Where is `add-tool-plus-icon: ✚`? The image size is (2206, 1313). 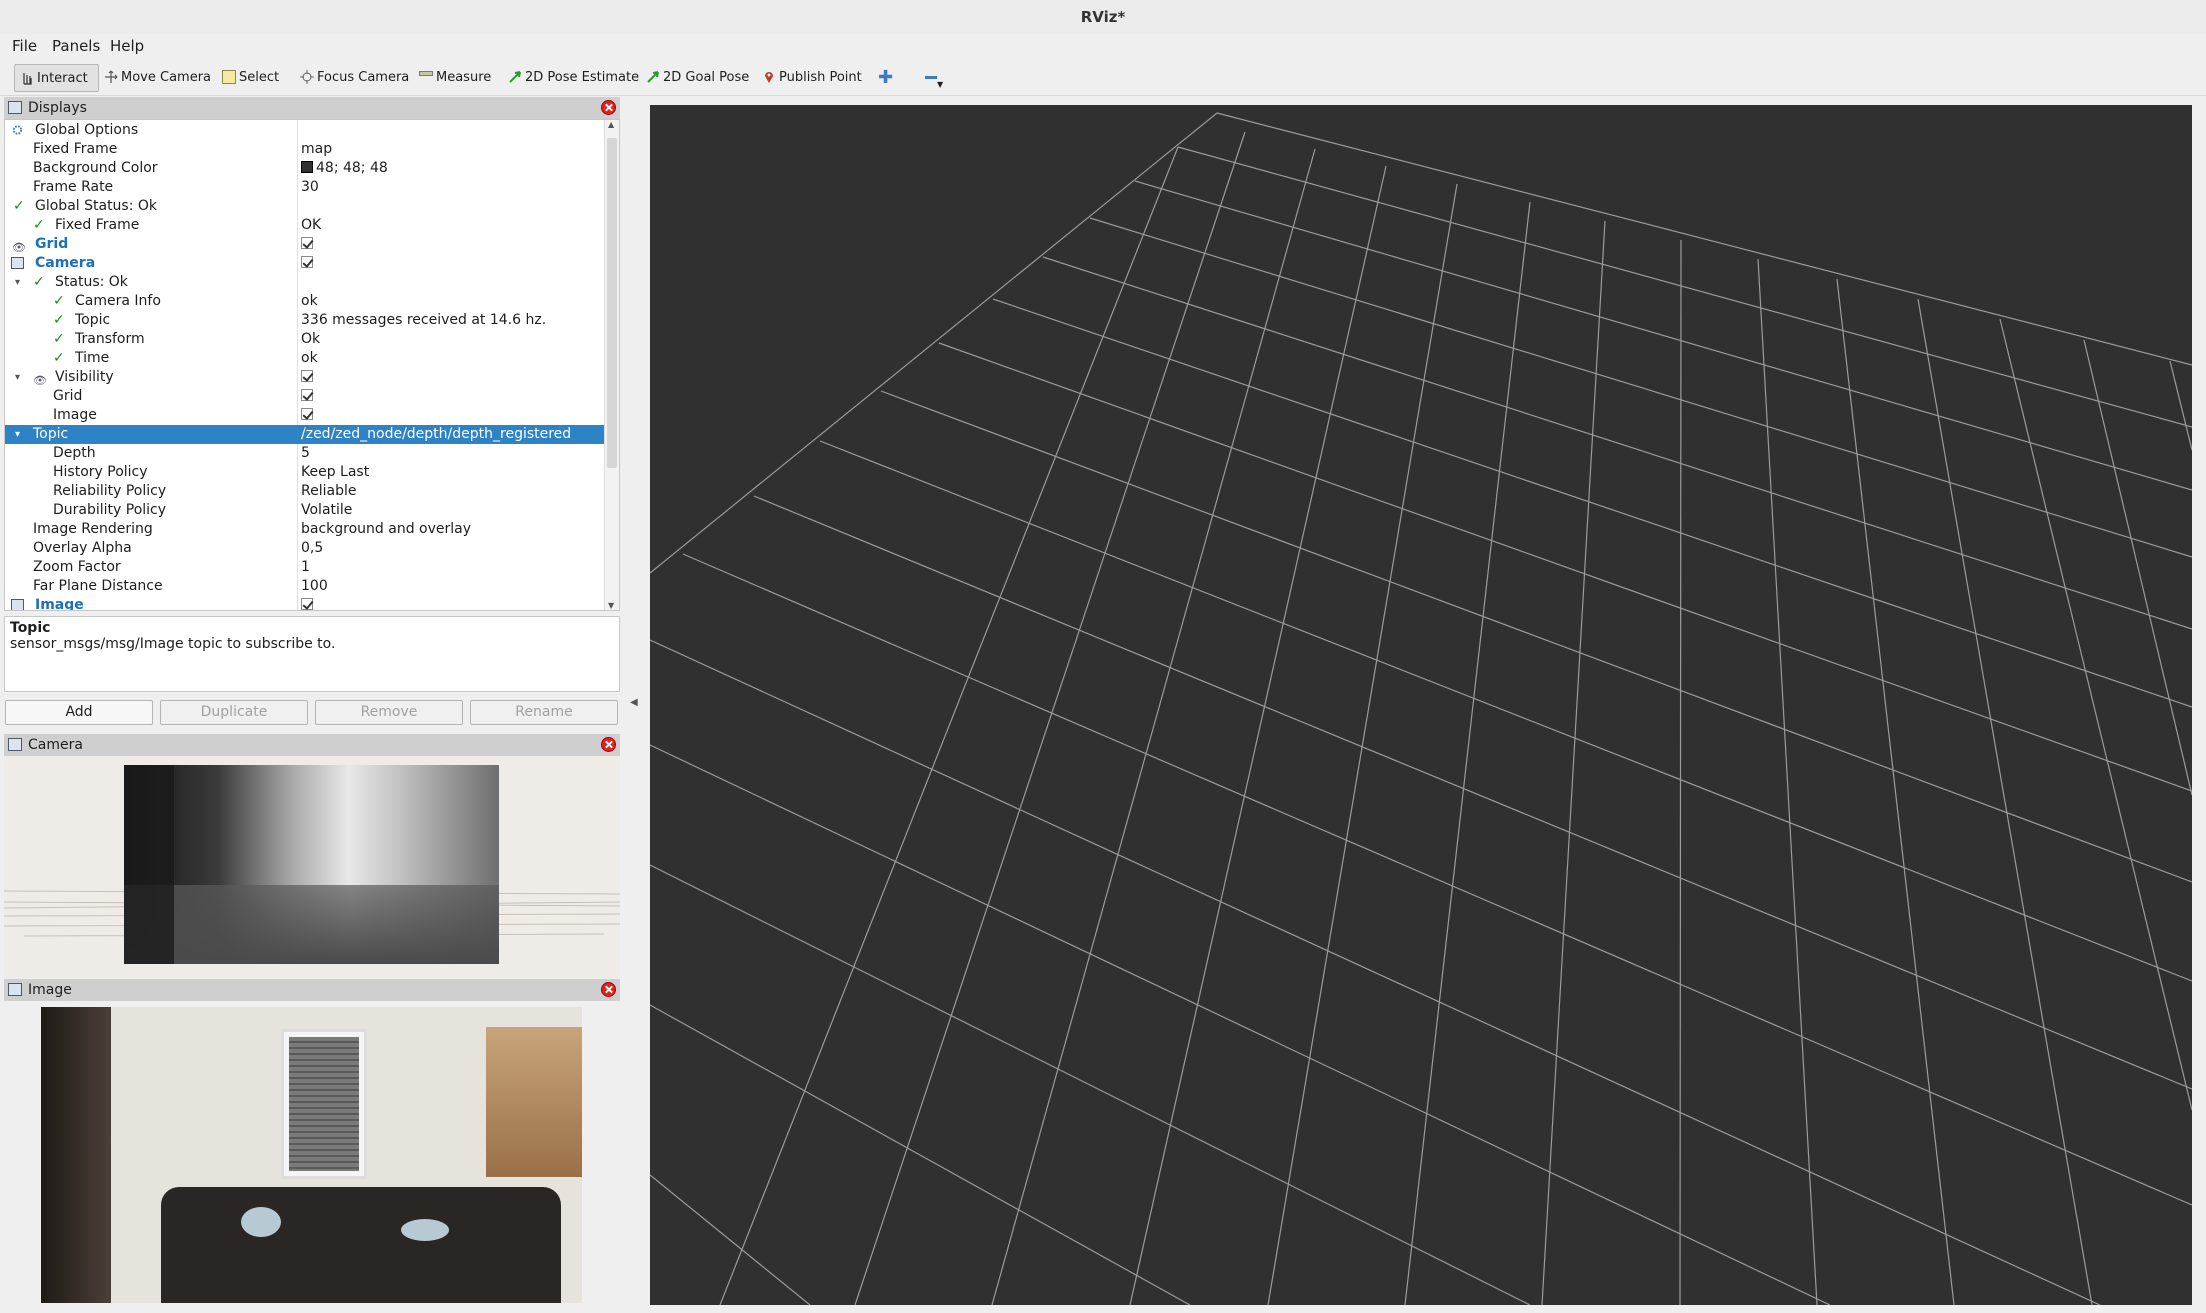
add-tool-plus-icon: ✚ is located at coordinates (885, 78).